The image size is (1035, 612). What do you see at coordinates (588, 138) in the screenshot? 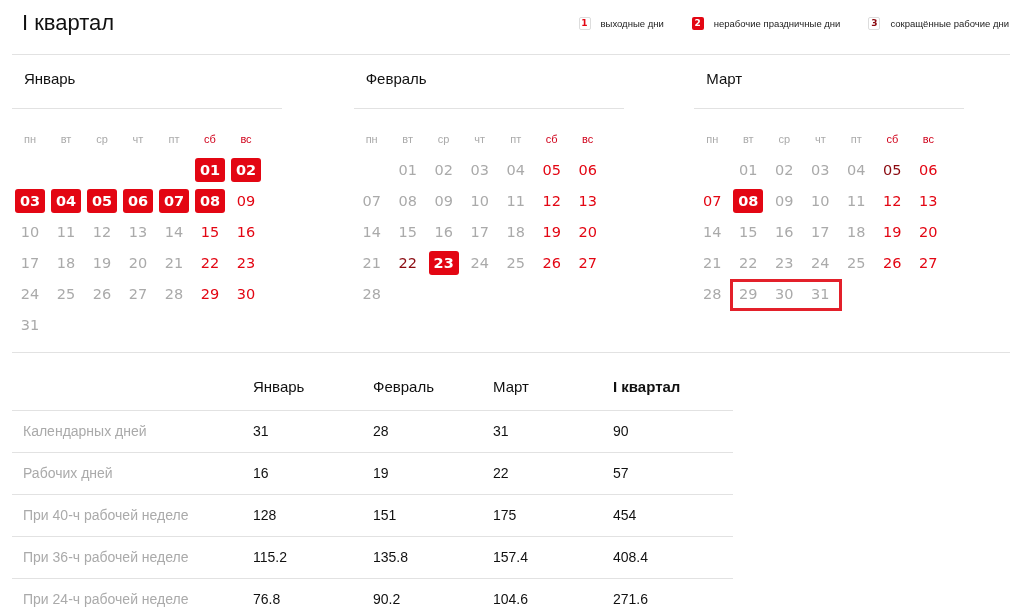
I see `weekday-label: вс` at bounding box center [588, 138].